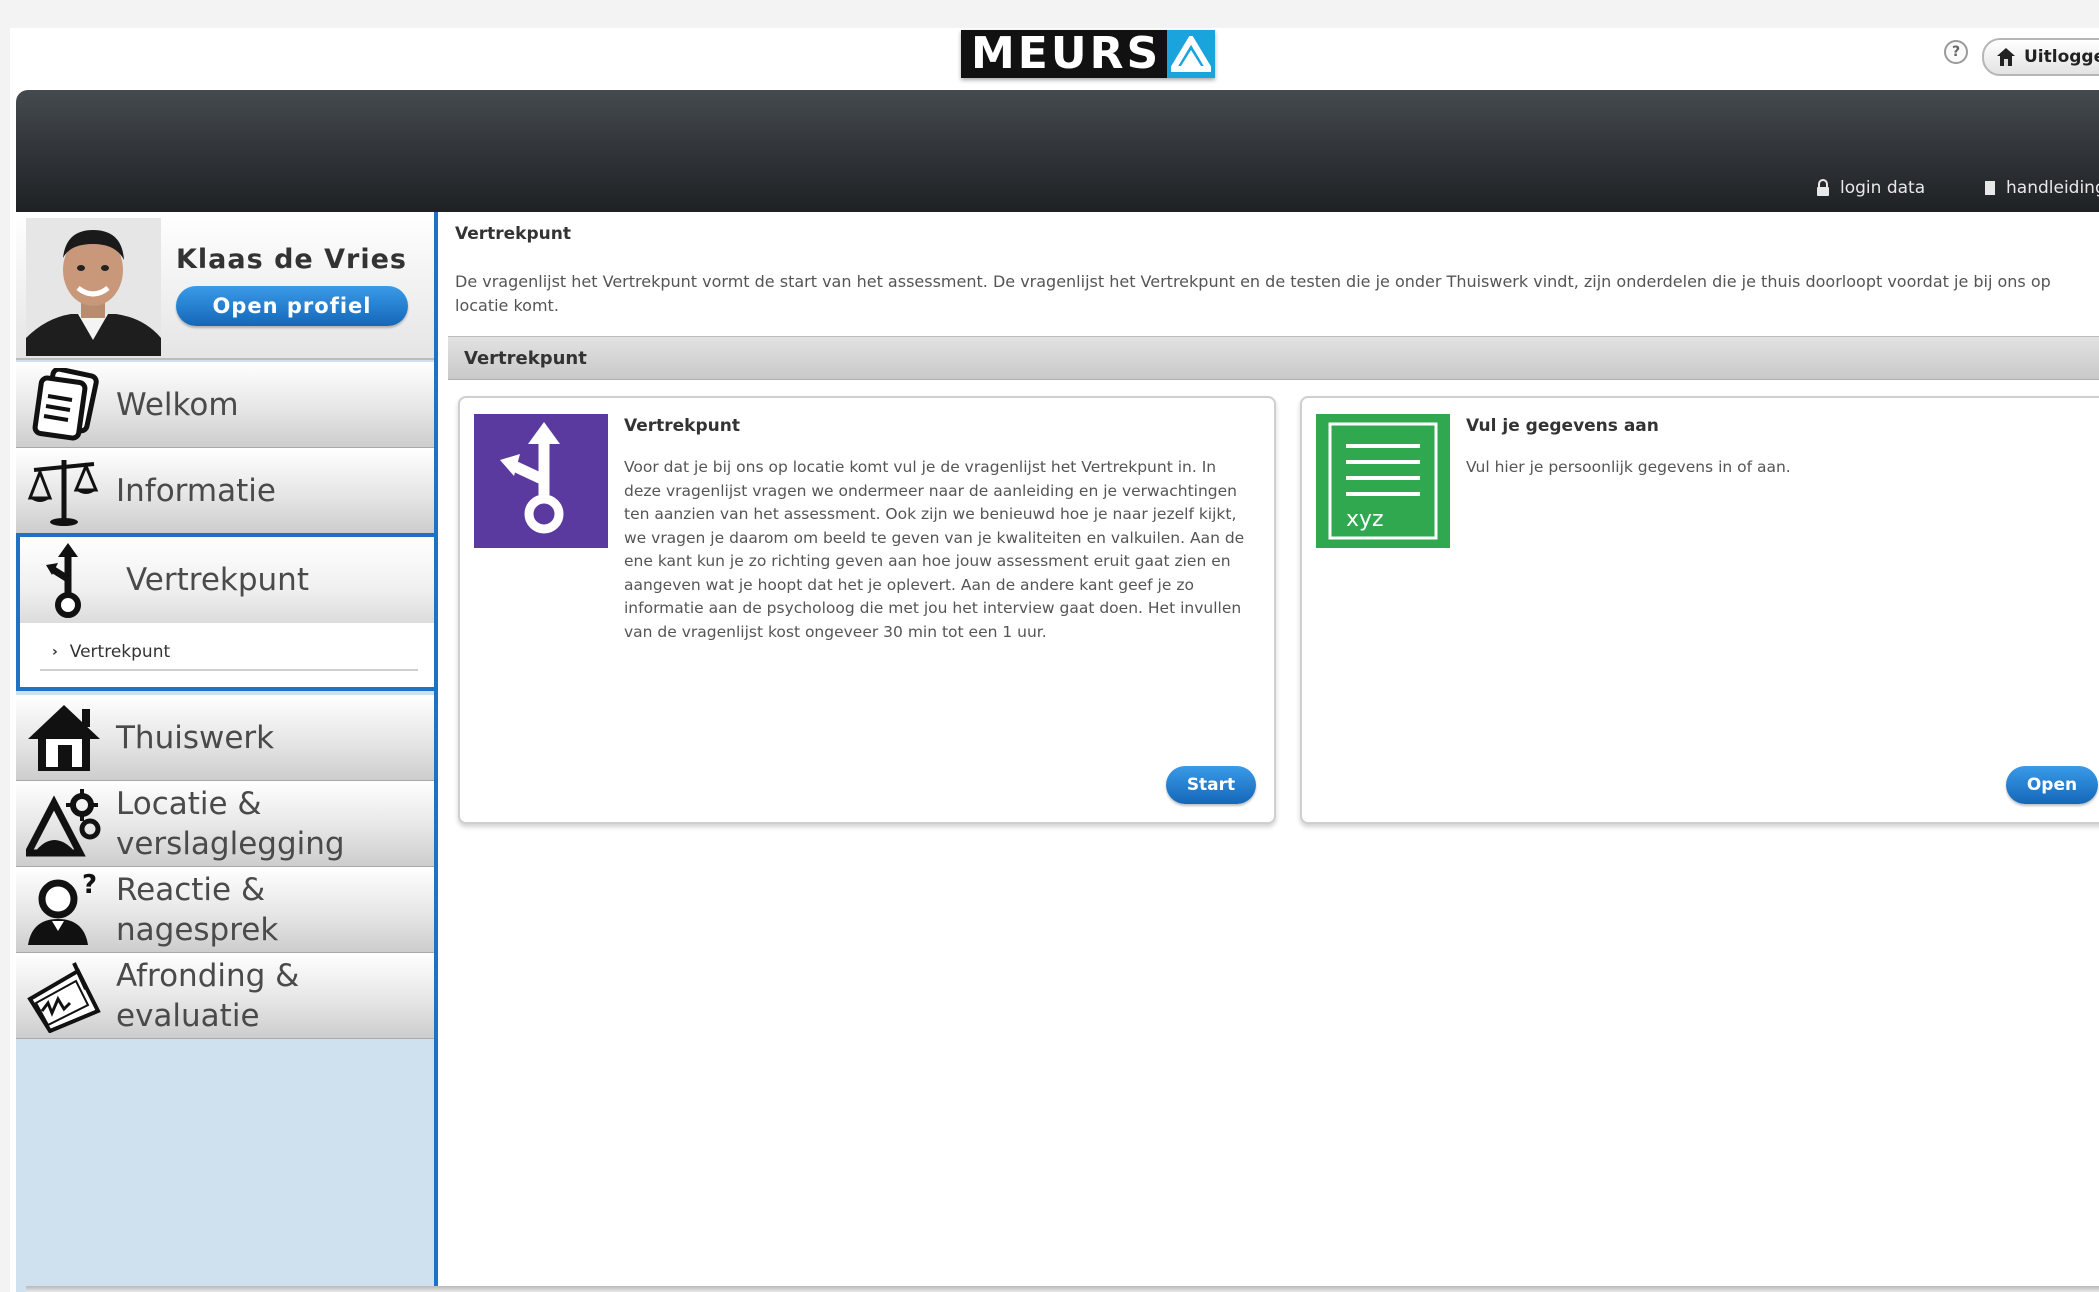 The width and height of the screenshot is (2099, 1292). What do you see at coordinates (1383, 481) in the screenshot?
I see `form-document-icon: xyz` at bounding box center [1383, 481].